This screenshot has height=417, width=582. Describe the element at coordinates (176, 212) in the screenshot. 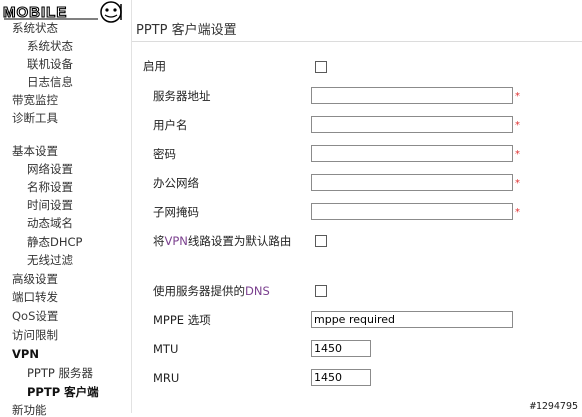

I see `subnet-mask-label: 子网掩码` at that location.